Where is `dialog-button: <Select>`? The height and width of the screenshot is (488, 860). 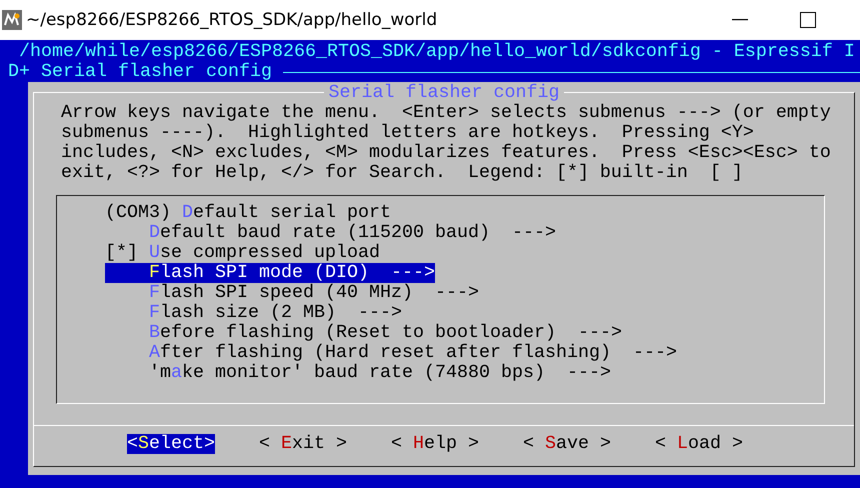 dialog-button: <Select> is located at coordinates (171, 444).